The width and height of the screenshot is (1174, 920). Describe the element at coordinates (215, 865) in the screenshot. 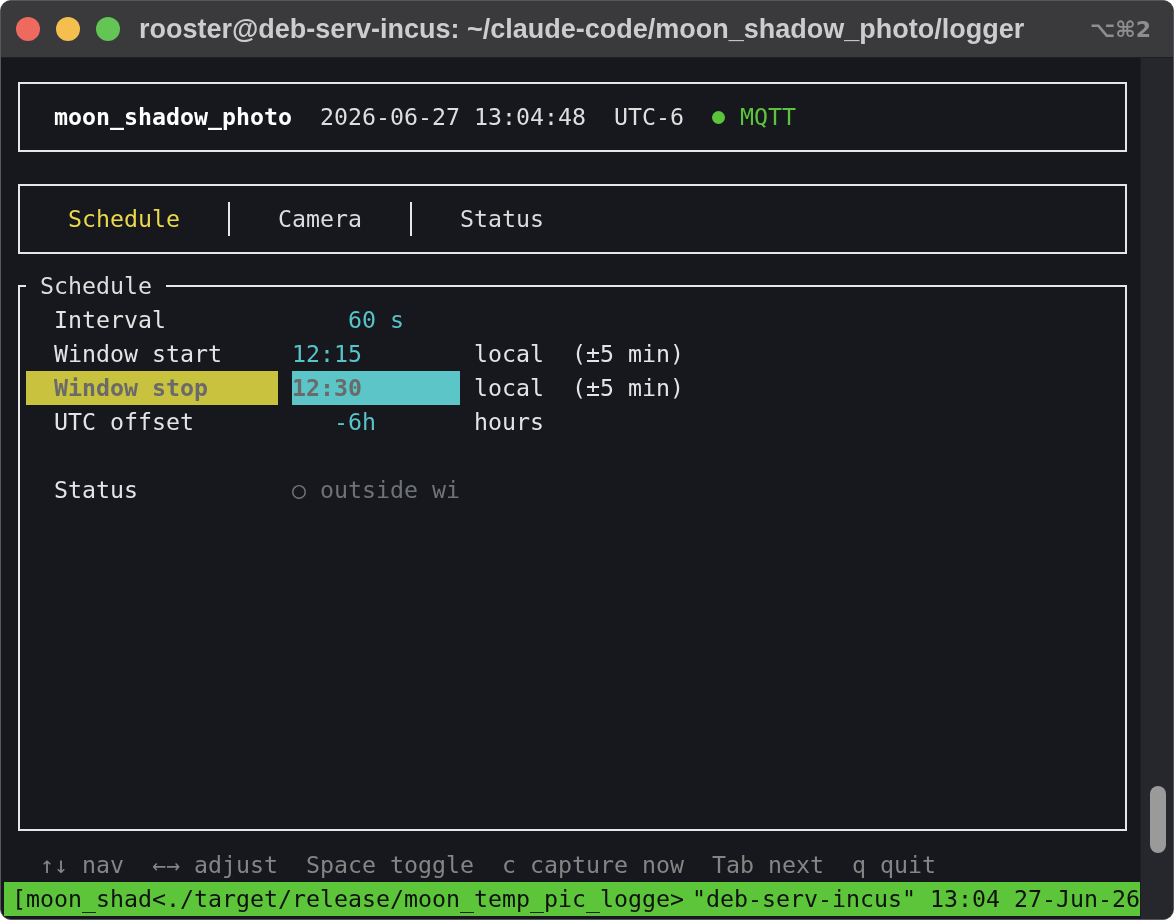

I see `key-hint: ←→ adjust` at that location.